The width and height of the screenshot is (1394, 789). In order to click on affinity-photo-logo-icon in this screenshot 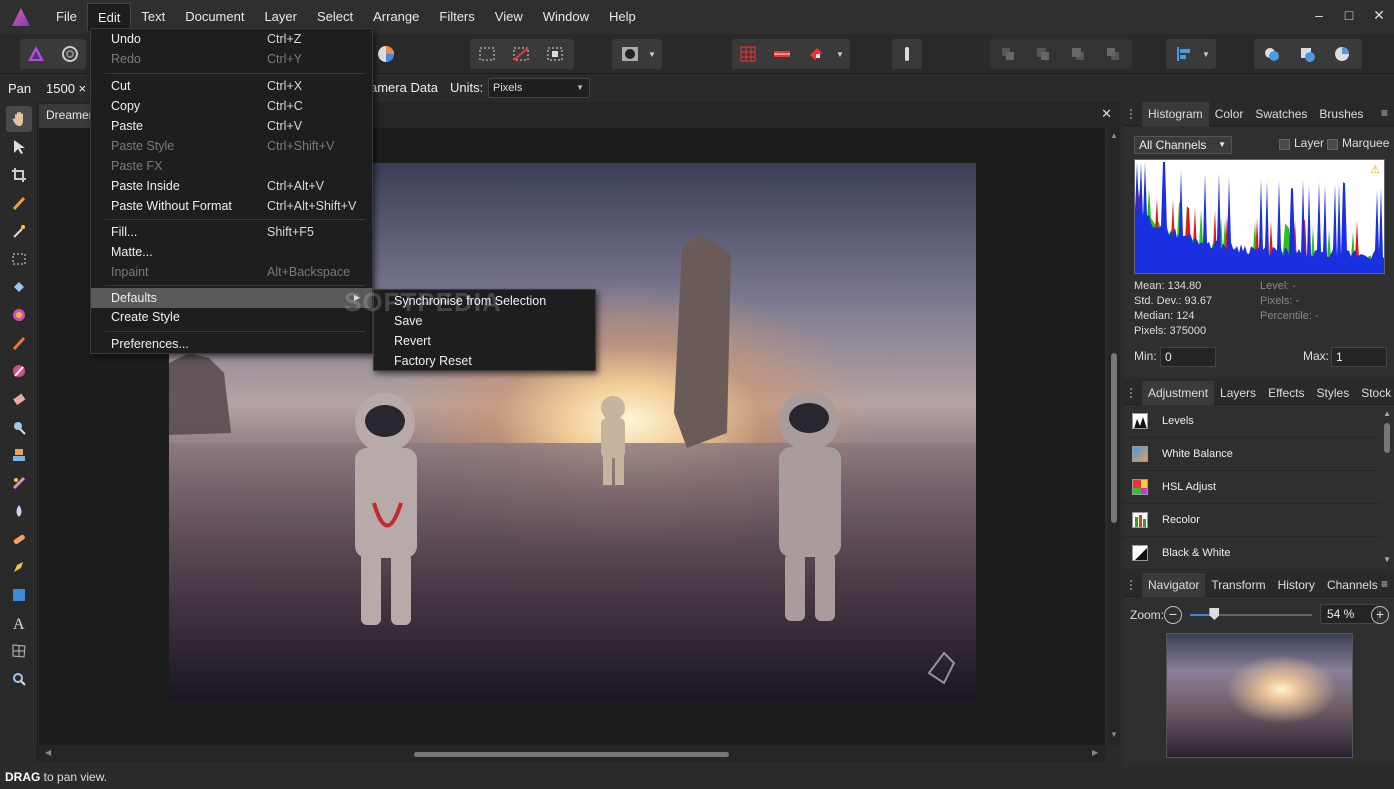, I will do `click(22, 17)`.